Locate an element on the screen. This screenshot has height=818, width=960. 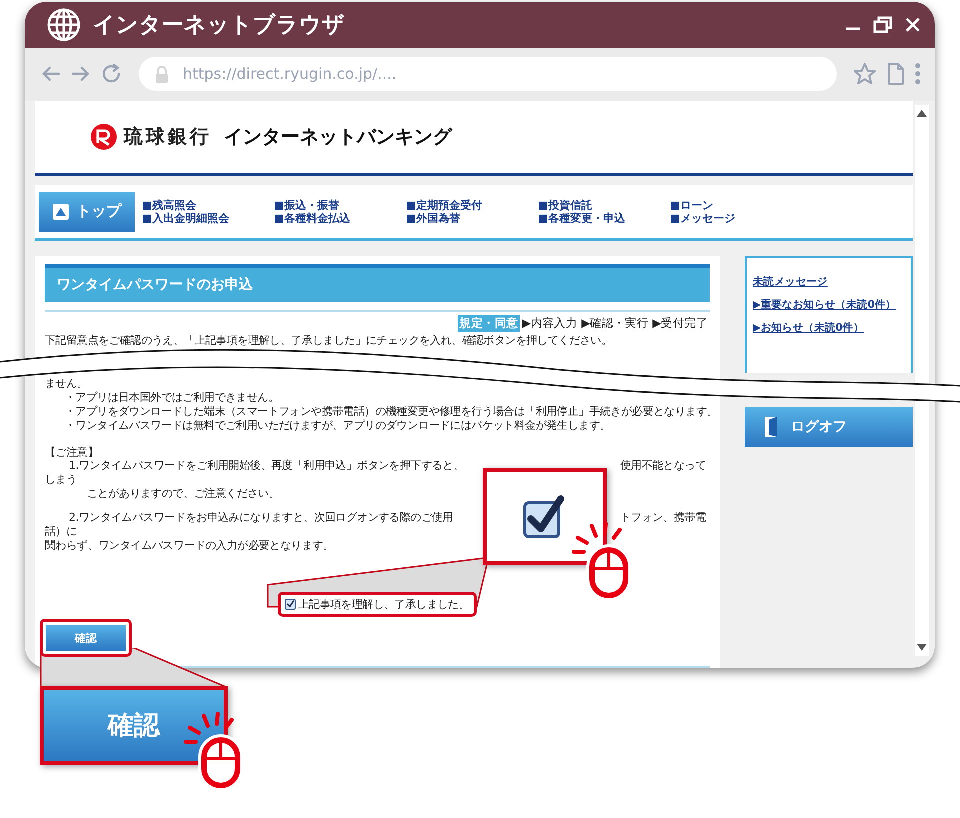
lock-icon is located at coordinates (162, 74).